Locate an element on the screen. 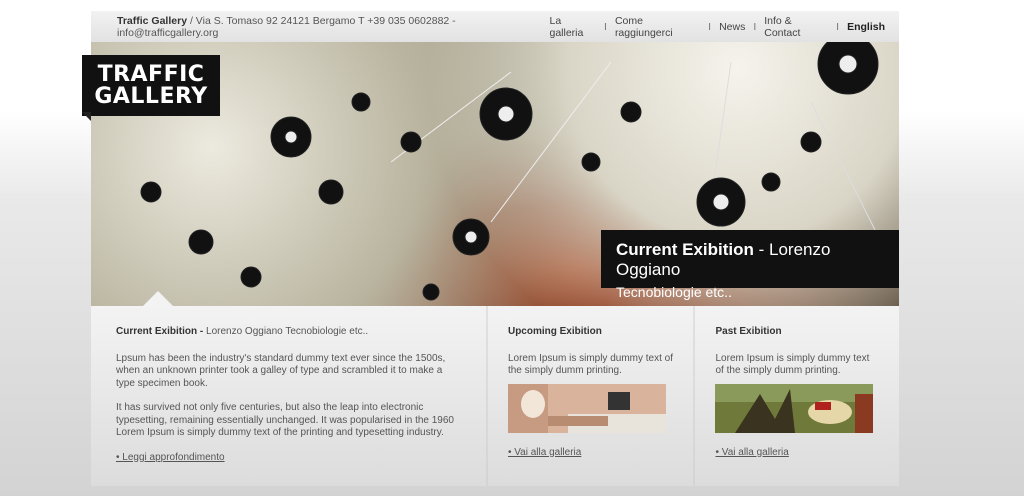  past-gallery-link: • Vai alla galleria is located at coordinates (751, 452).